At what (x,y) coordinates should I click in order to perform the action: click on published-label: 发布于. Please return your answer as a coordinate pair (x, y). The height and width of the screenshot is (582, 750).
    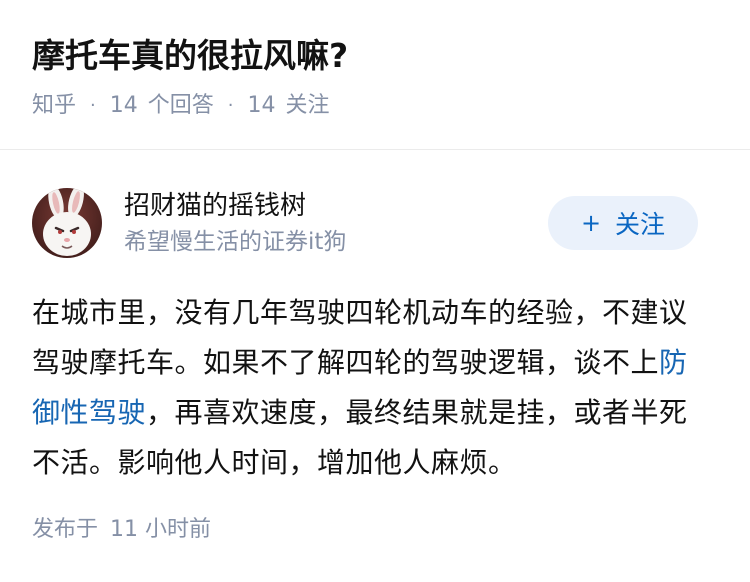
    Looking at the image, I should click on (65, 529).